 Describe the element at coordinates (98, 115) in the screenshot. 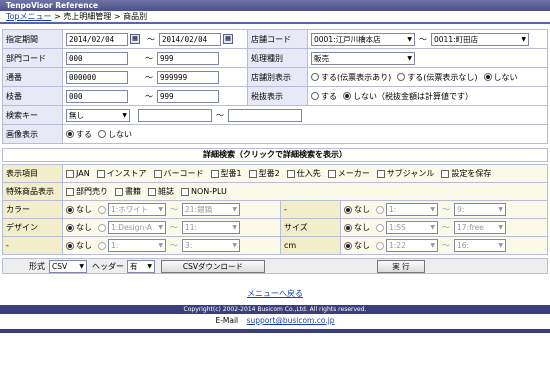

I see `search-key-select: 無し ▼` at that location.